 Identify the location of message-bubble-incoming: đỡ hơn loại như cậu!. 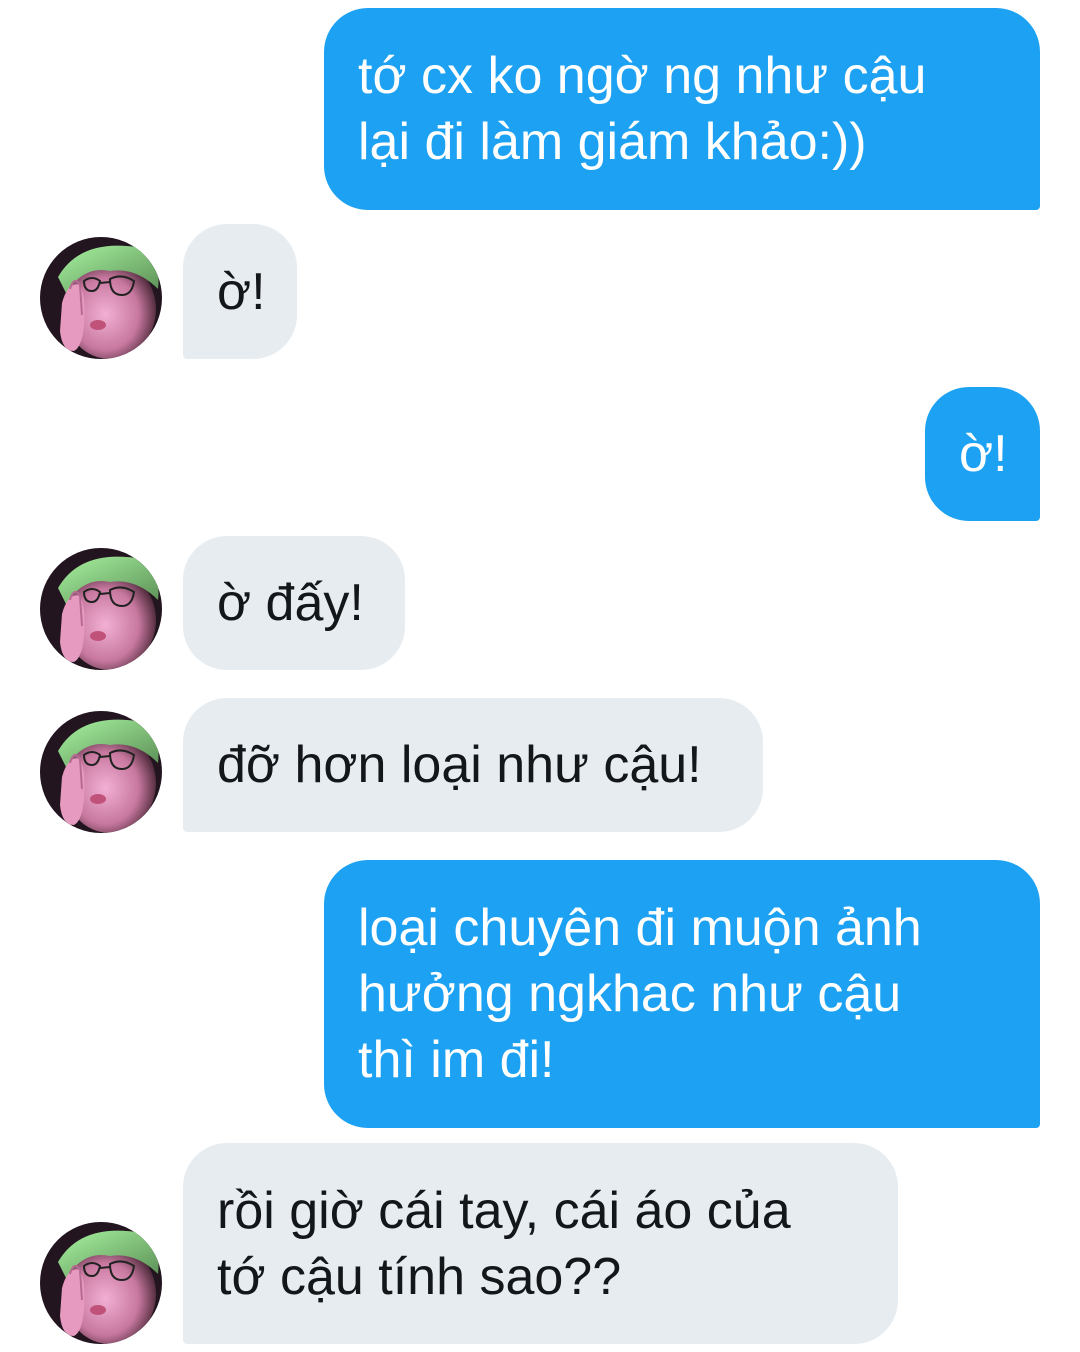
(473, 765).